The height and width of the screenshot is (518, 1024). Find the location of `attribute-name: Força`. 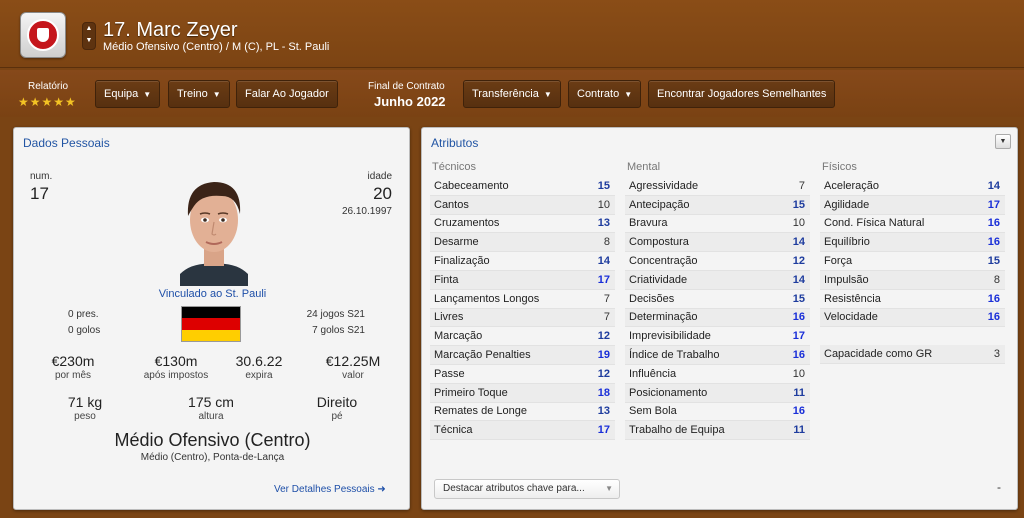

attribute-name: Força is located at coordinates (838, 261).